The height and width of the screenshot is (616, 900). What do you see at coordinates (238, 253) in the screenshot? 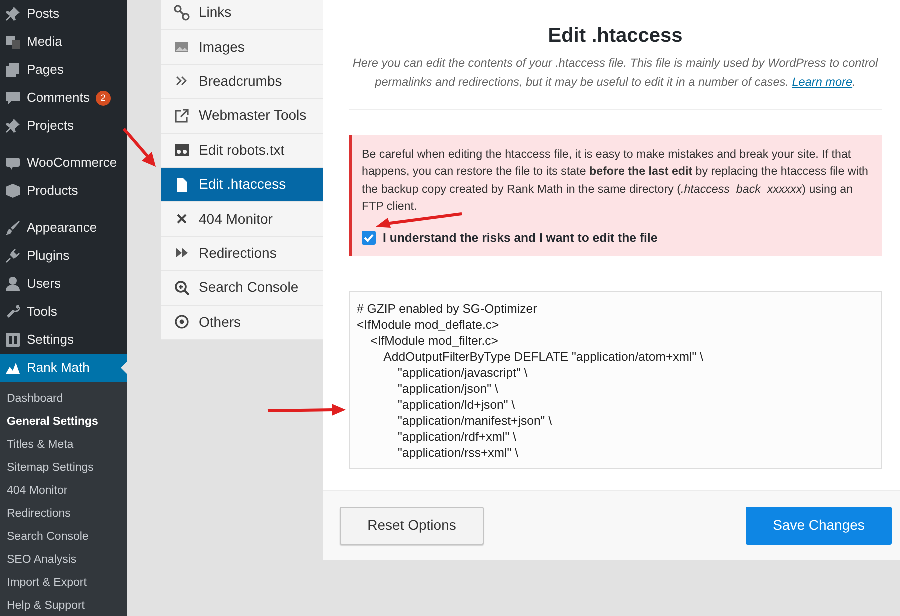
I see `tab-label: Redirections` at bounding box center [238, 253].